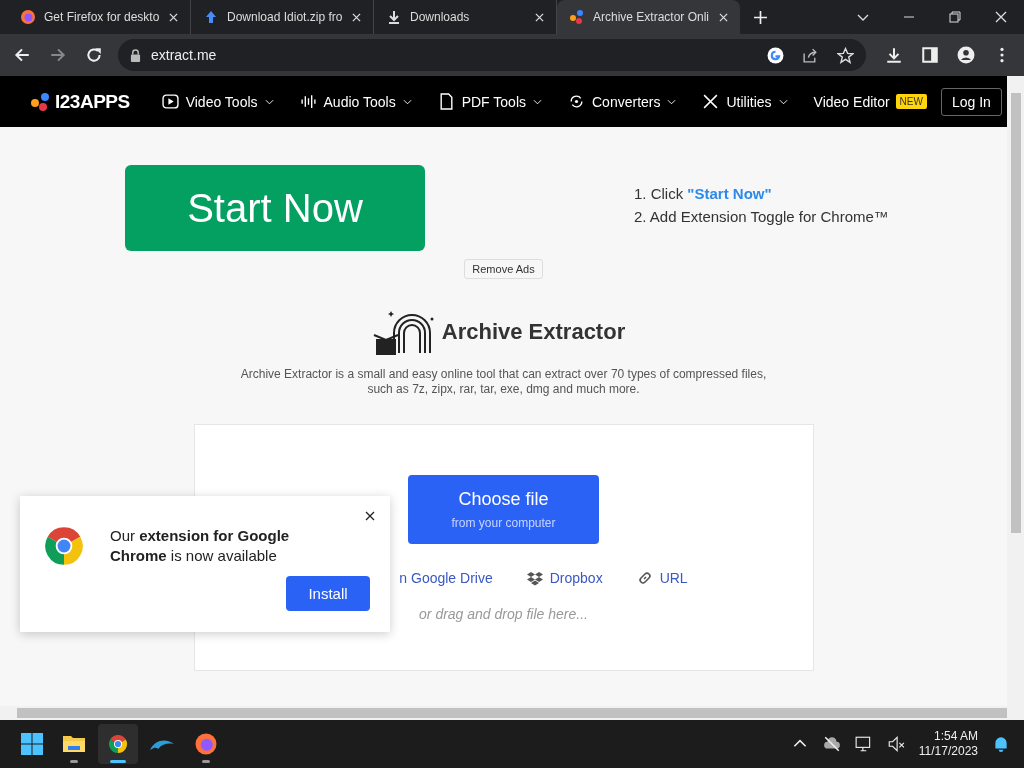  Describe the element at coordinates (534, 578) in the screenshot. I see `dropbox-icon` at that location.